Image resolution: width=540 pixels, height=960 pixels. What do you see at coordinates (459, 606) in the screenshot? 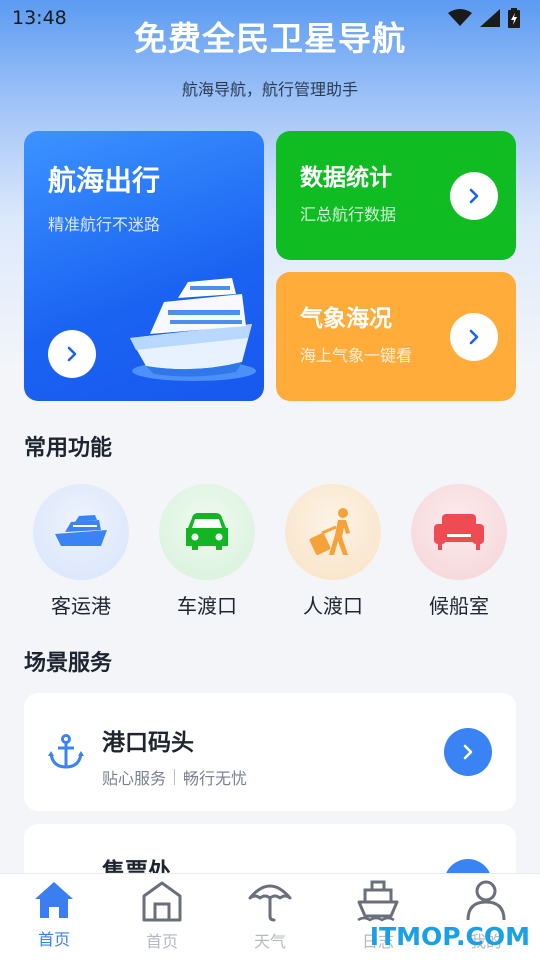
I see `feature-waiting-room-label: 候船室` at bounding box center [459, 606].